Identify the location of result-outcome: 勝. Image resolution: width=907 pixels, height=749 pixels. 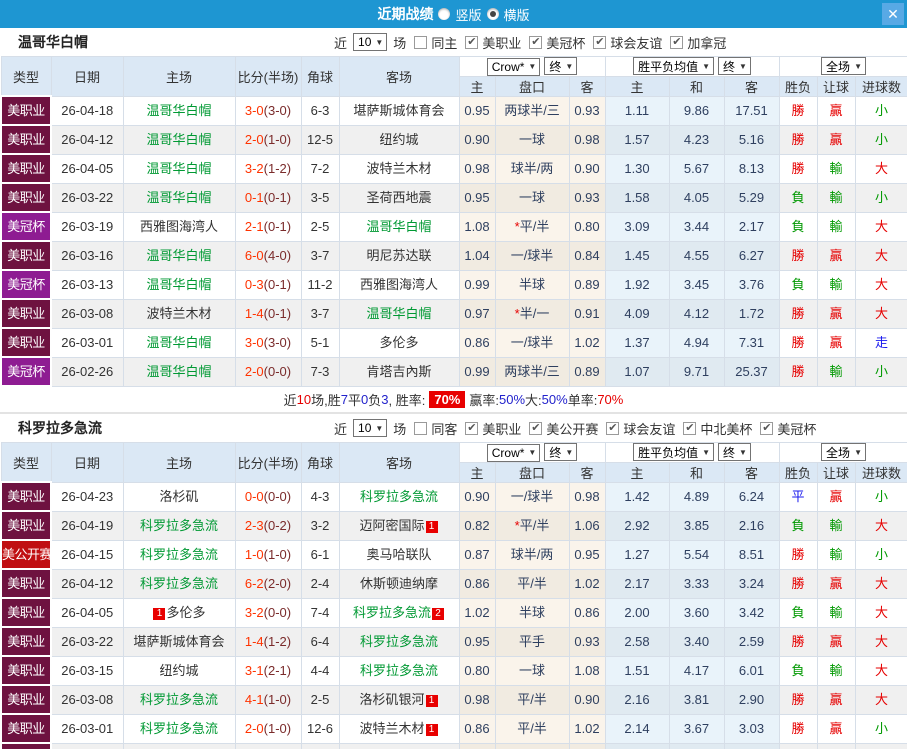
(798, 342).